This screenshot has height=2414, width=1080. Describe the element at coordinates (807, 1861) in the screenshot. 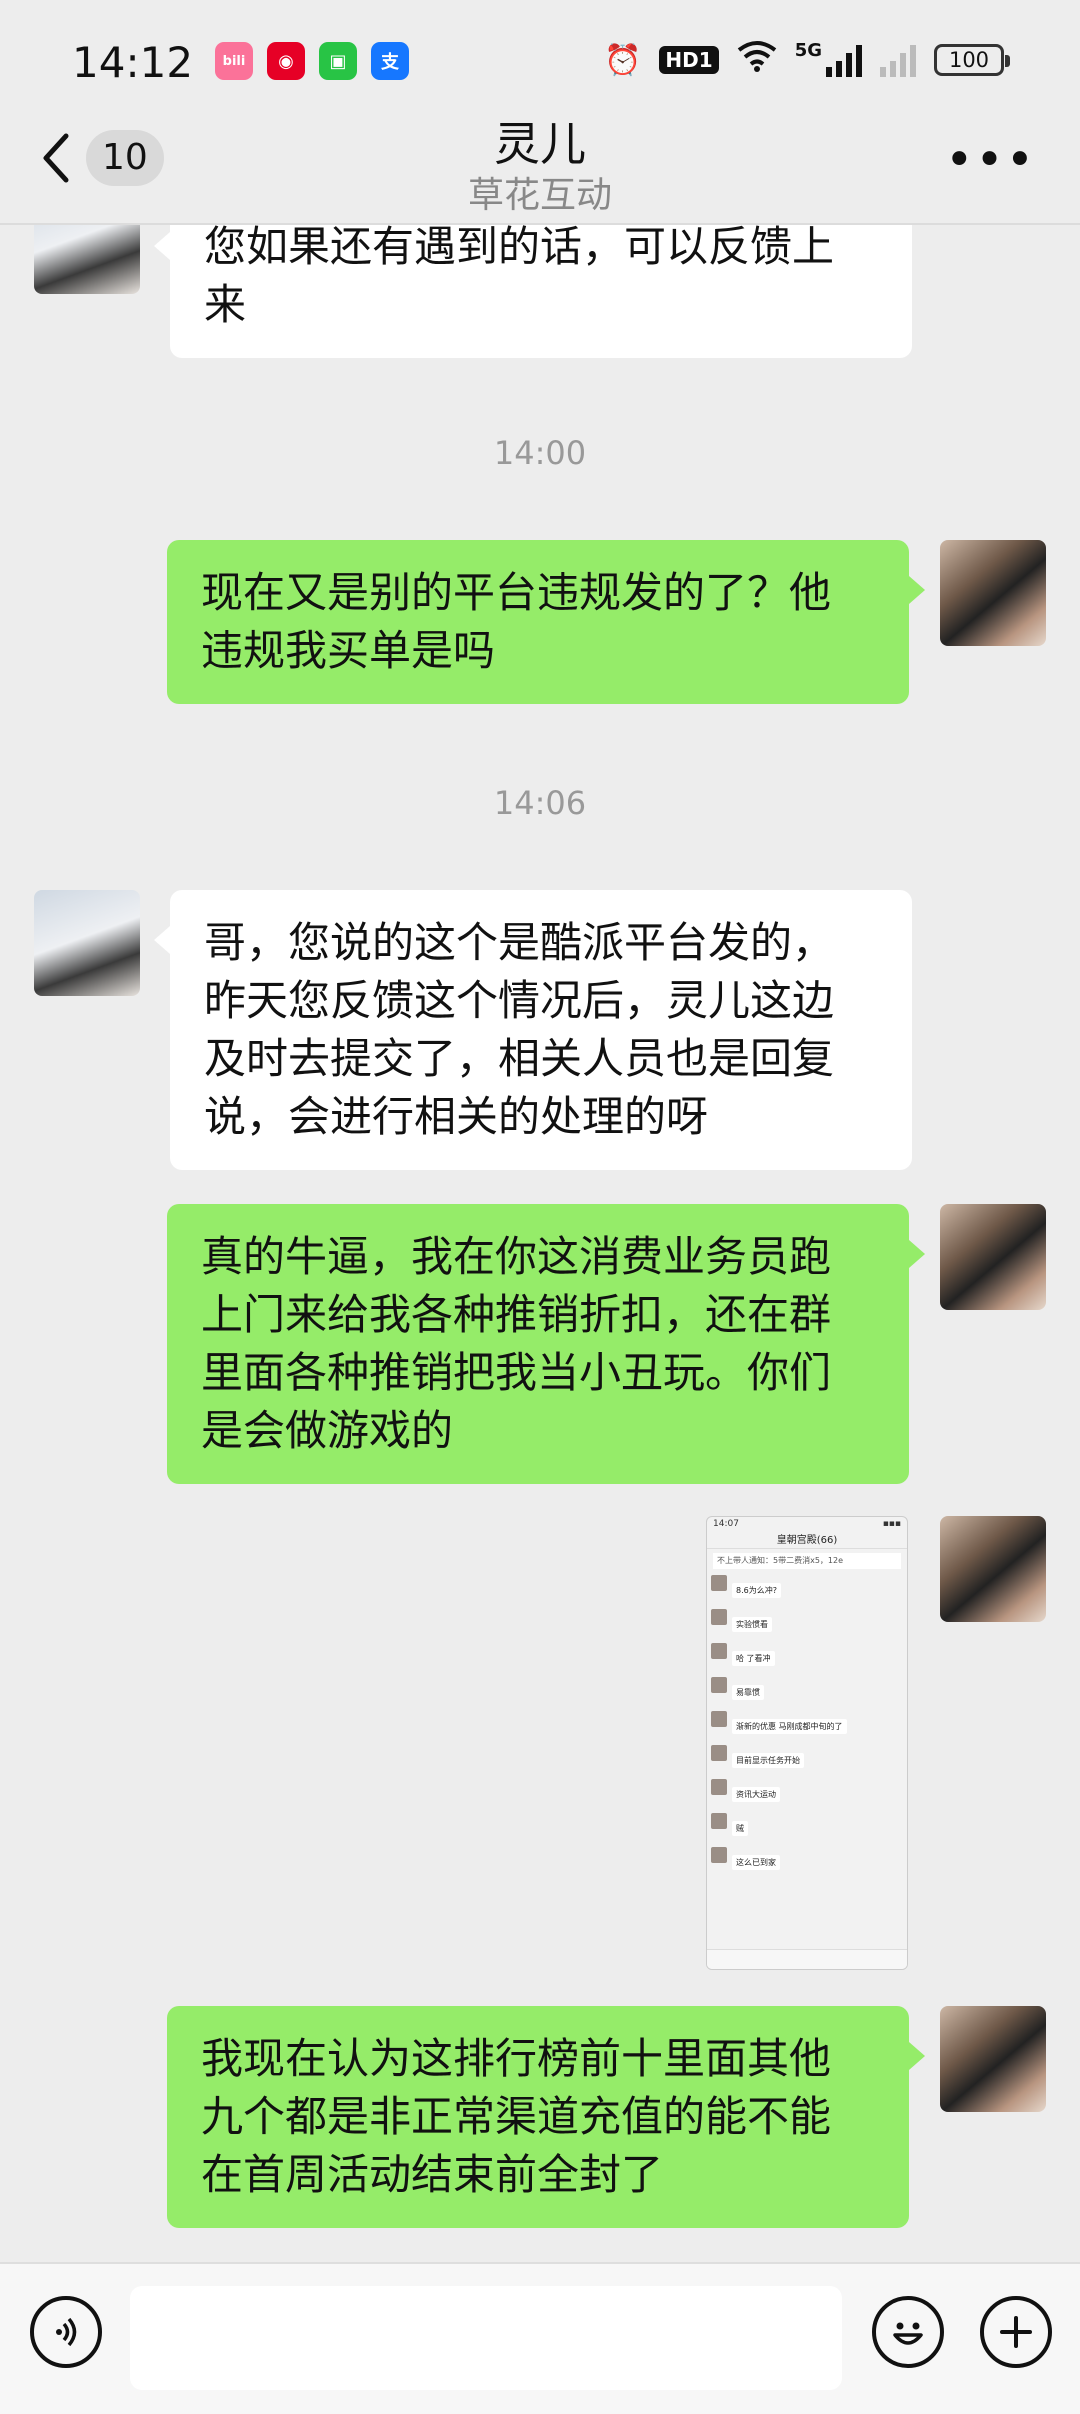

I see `screenshot-row: 这么已到家` at that location.